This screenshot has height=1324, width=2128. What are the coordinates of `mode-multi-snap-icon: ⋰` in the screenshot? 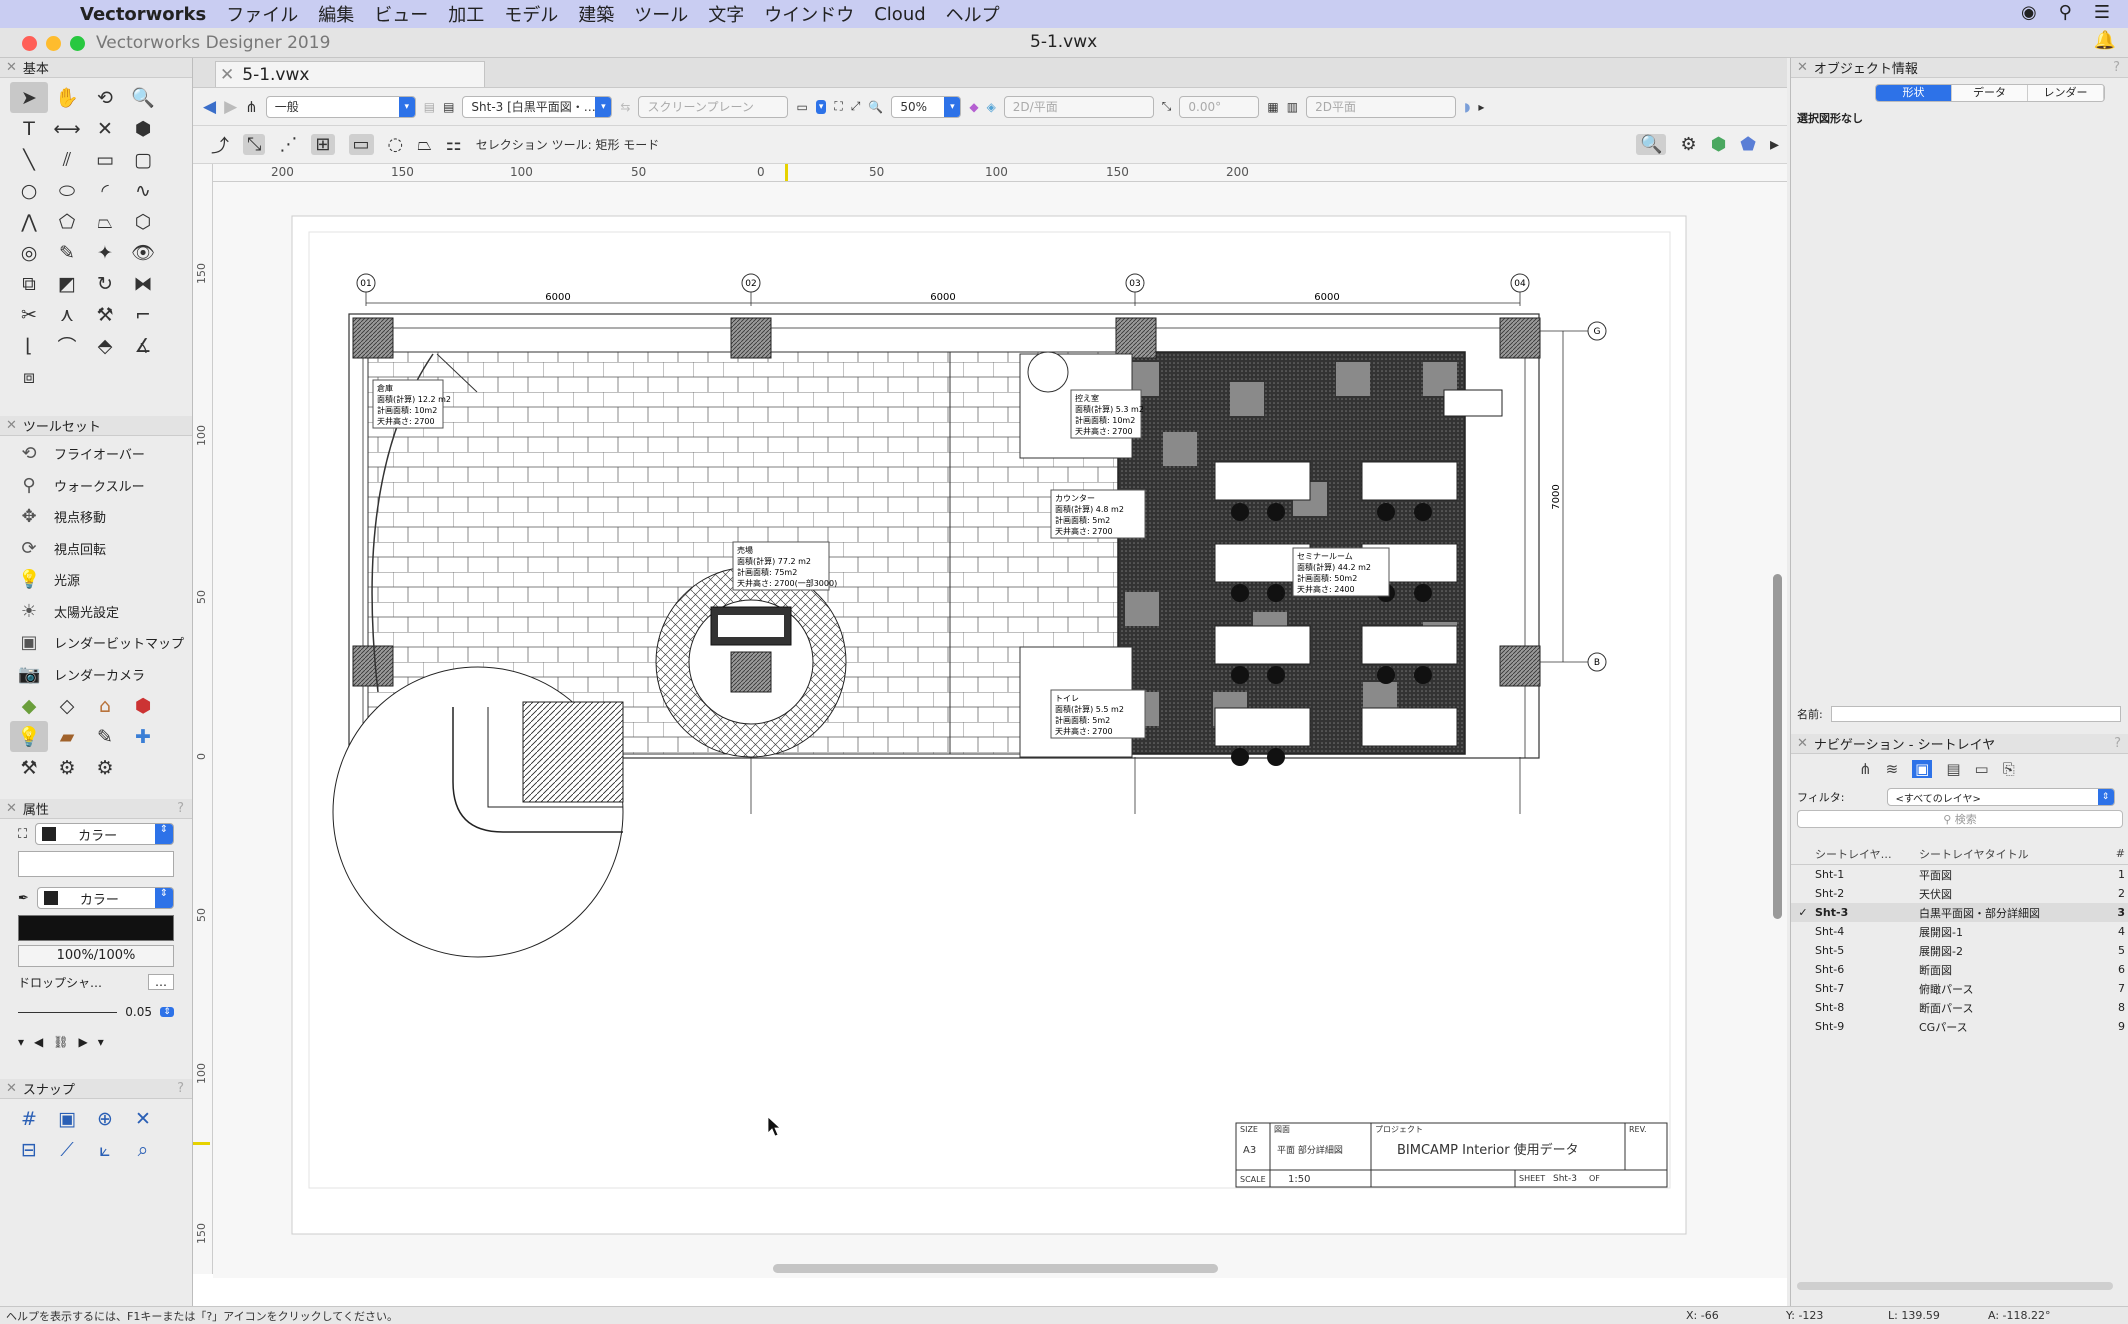 It's located at (288, 144).